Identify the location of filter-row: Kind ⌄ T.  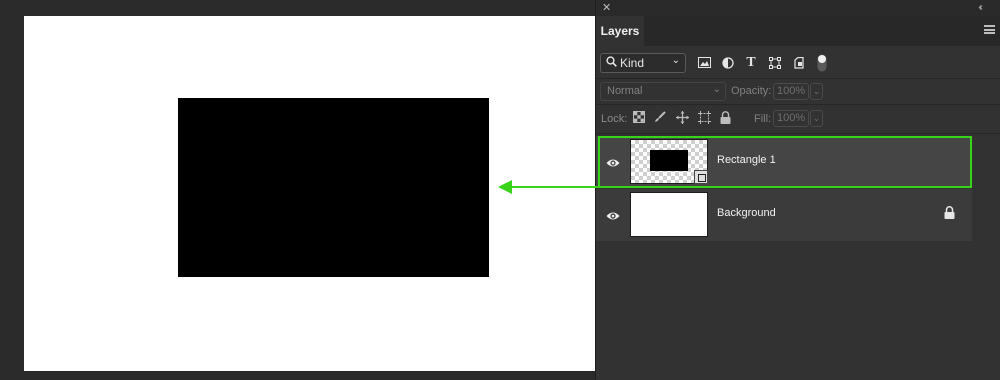
(798, 63).